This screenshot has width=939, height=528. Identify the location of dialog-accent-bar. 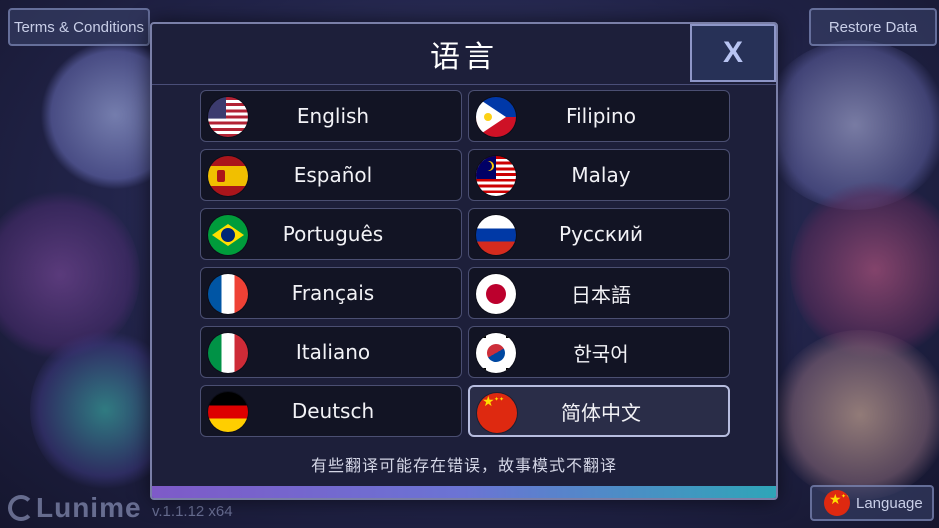
(464, 492).